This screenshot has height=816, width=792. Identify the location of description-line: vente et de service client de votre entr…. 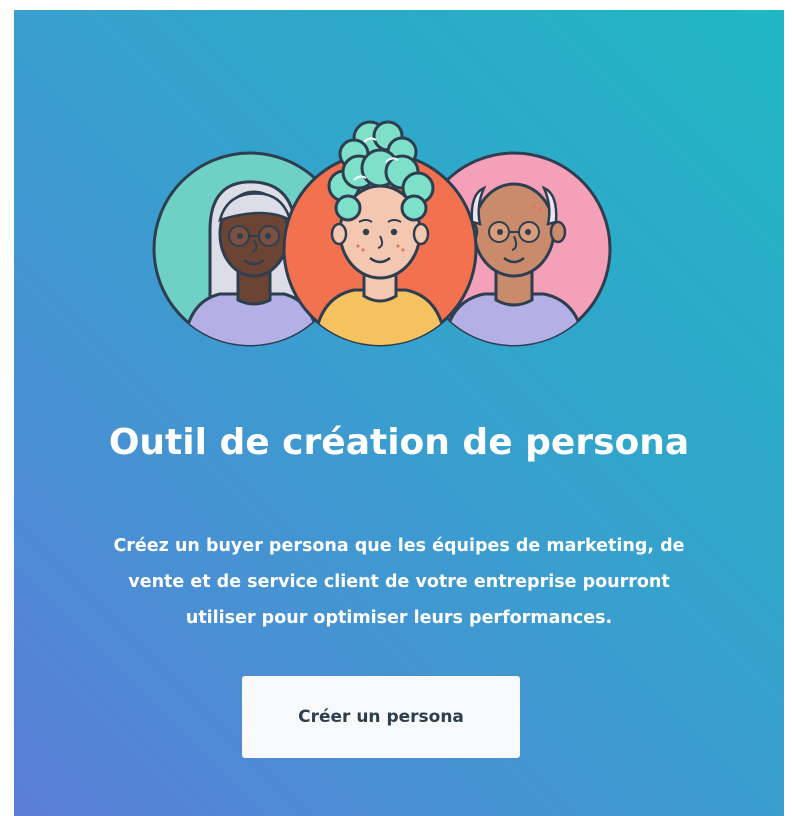
(399, 582).